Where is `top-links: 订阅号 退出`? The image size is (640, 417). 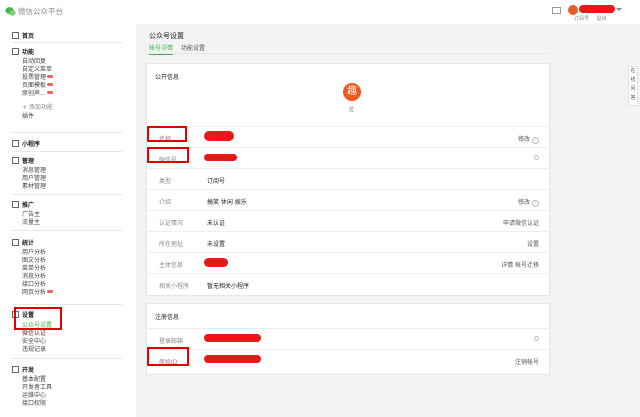
top-links: 订阅号 退出 is located at coordinates (593, 18).